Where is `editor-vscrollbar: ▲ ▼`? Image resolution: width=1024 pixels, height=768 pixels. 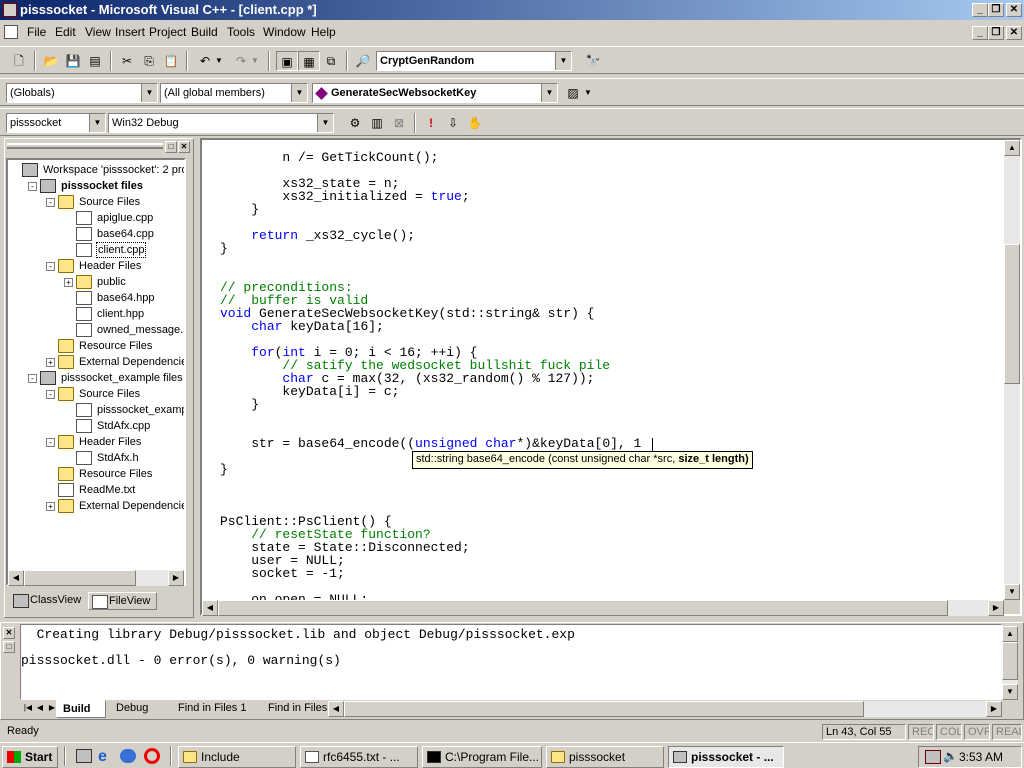 editor-vscrollbar: ▲ ▼ is located at coordinates (1012, 370).